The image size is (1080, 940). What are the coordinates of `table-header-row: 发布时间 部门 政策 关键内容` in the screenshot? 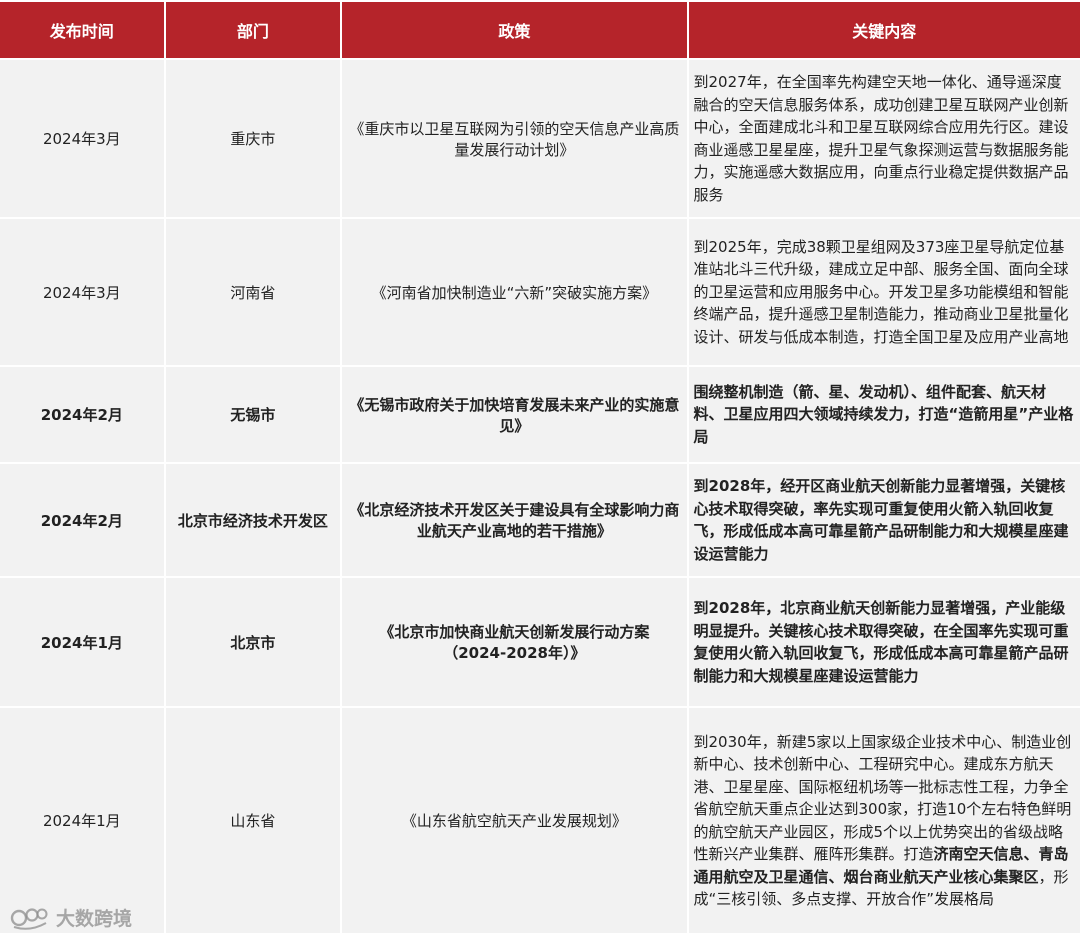 It's located at (540, 30).